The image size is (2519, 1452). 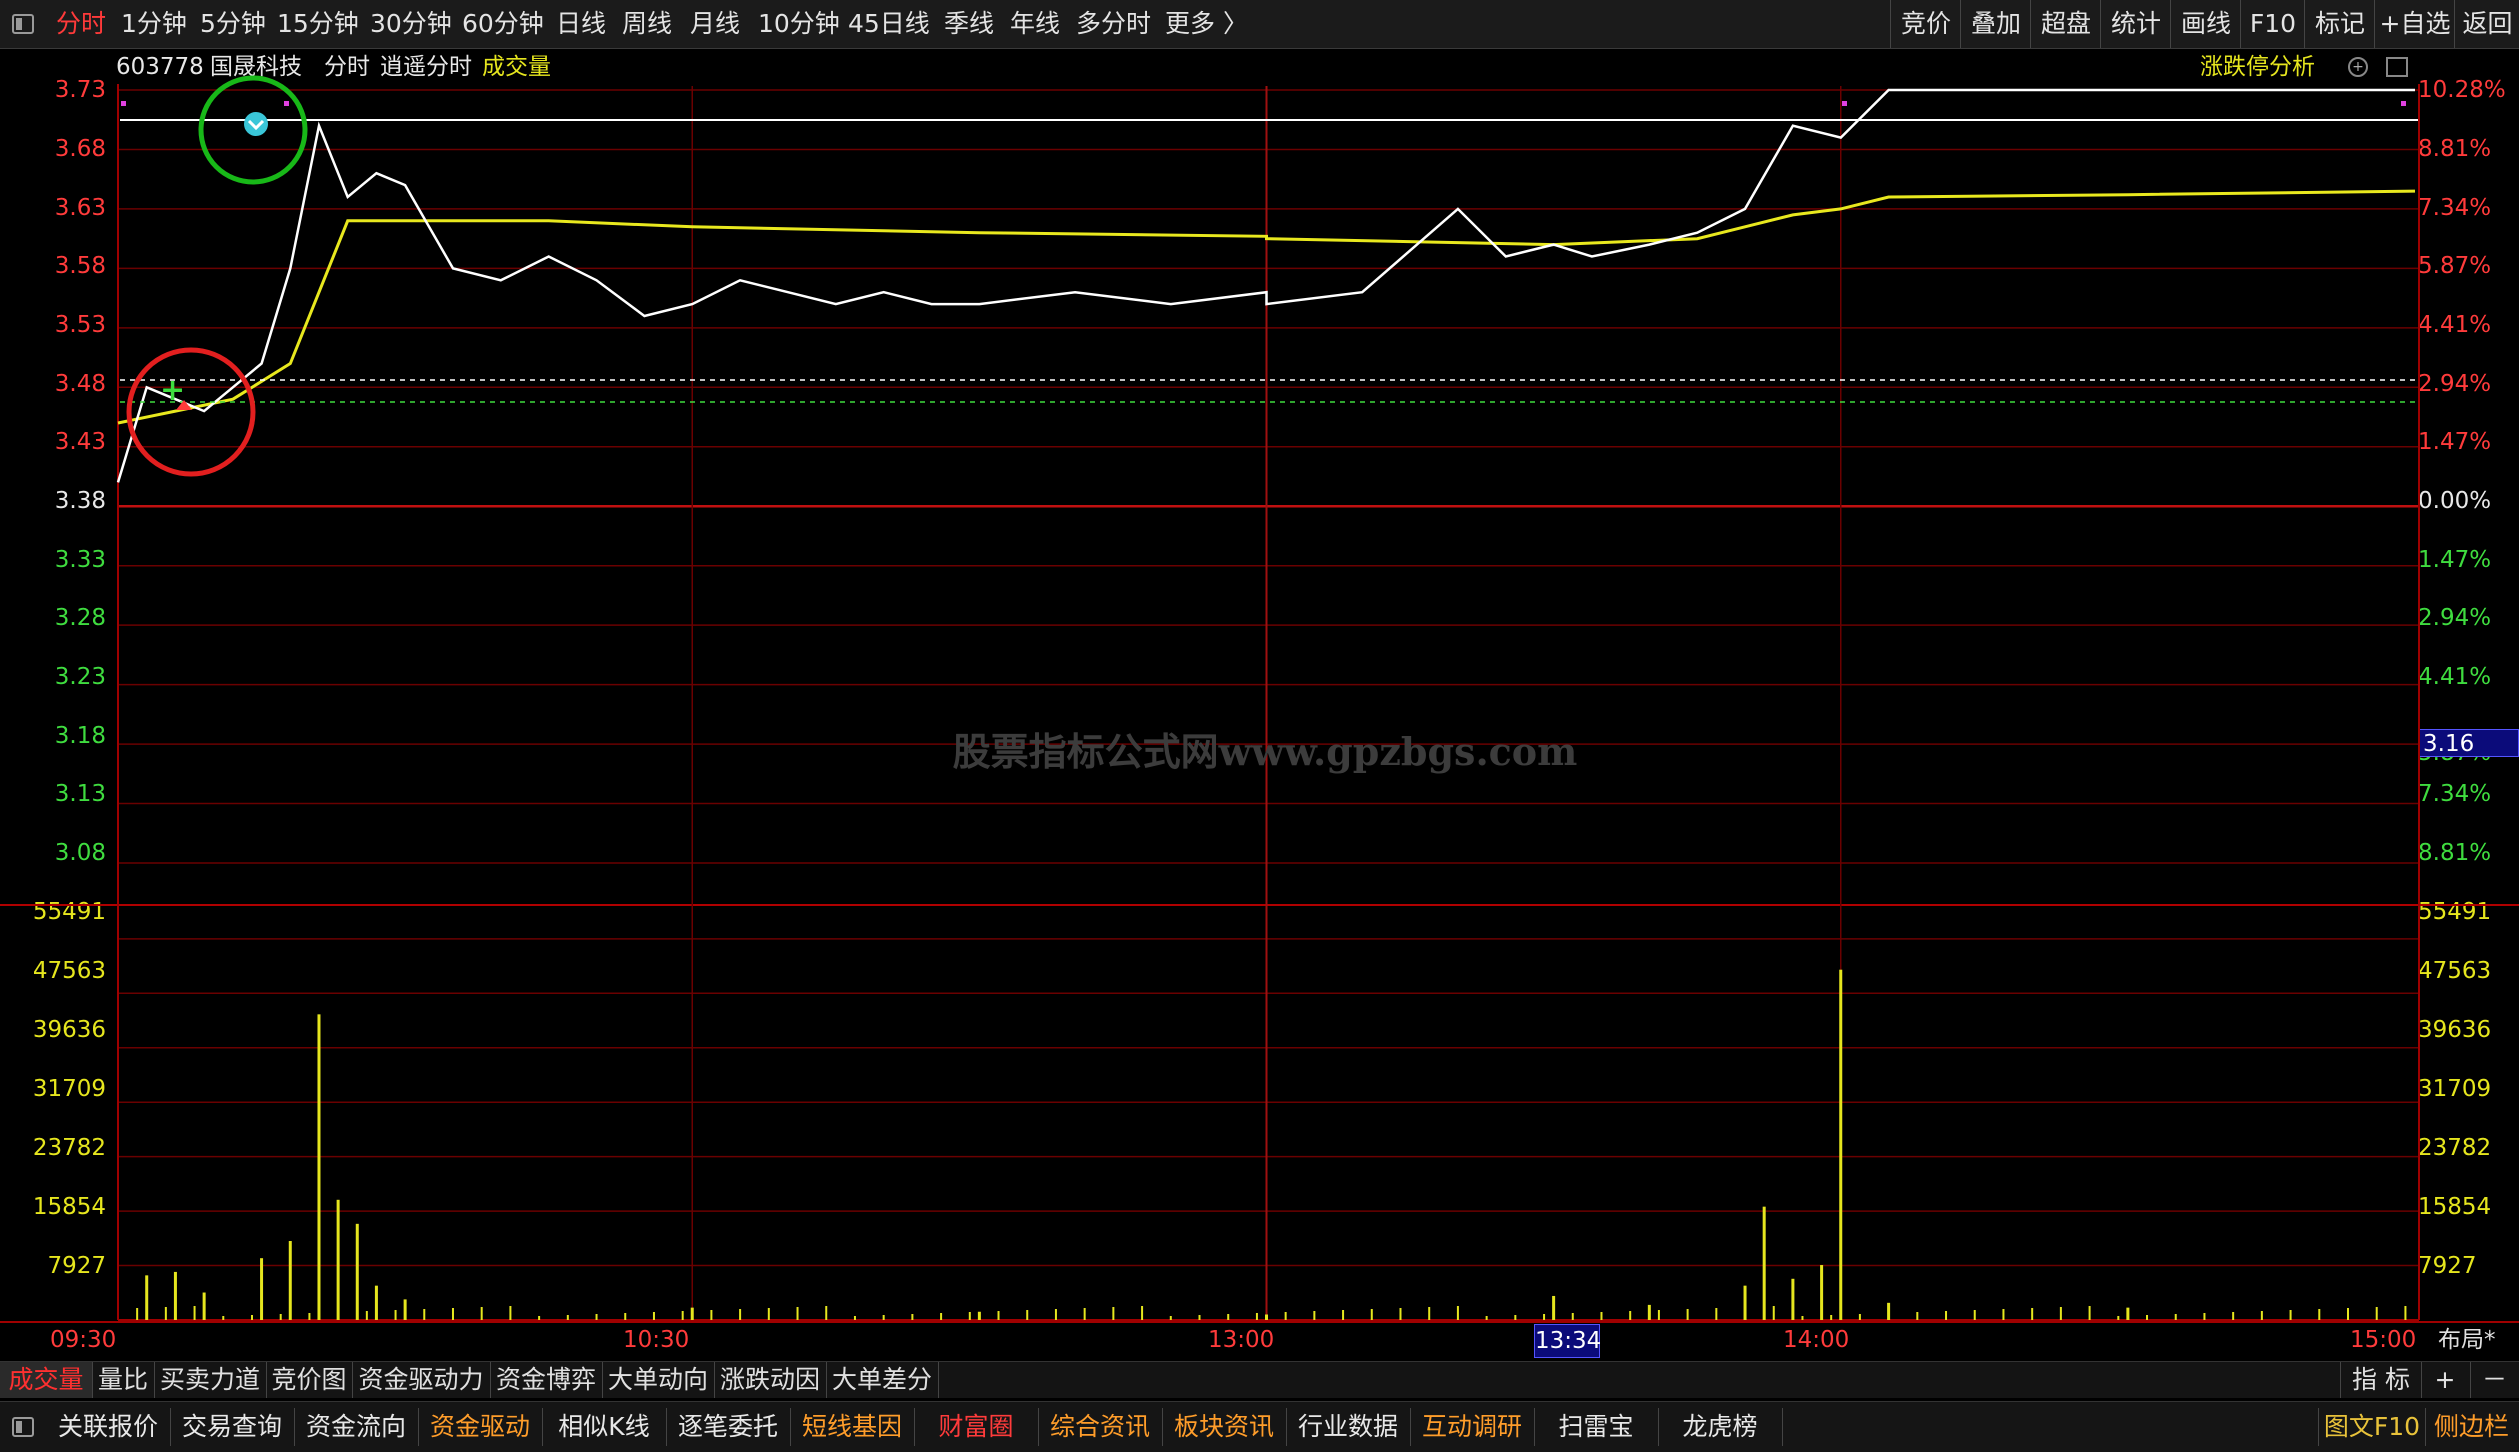 I want to click on indicator-tab-buy-sell-force: 买卖力道, so click(x=210, y=1380).